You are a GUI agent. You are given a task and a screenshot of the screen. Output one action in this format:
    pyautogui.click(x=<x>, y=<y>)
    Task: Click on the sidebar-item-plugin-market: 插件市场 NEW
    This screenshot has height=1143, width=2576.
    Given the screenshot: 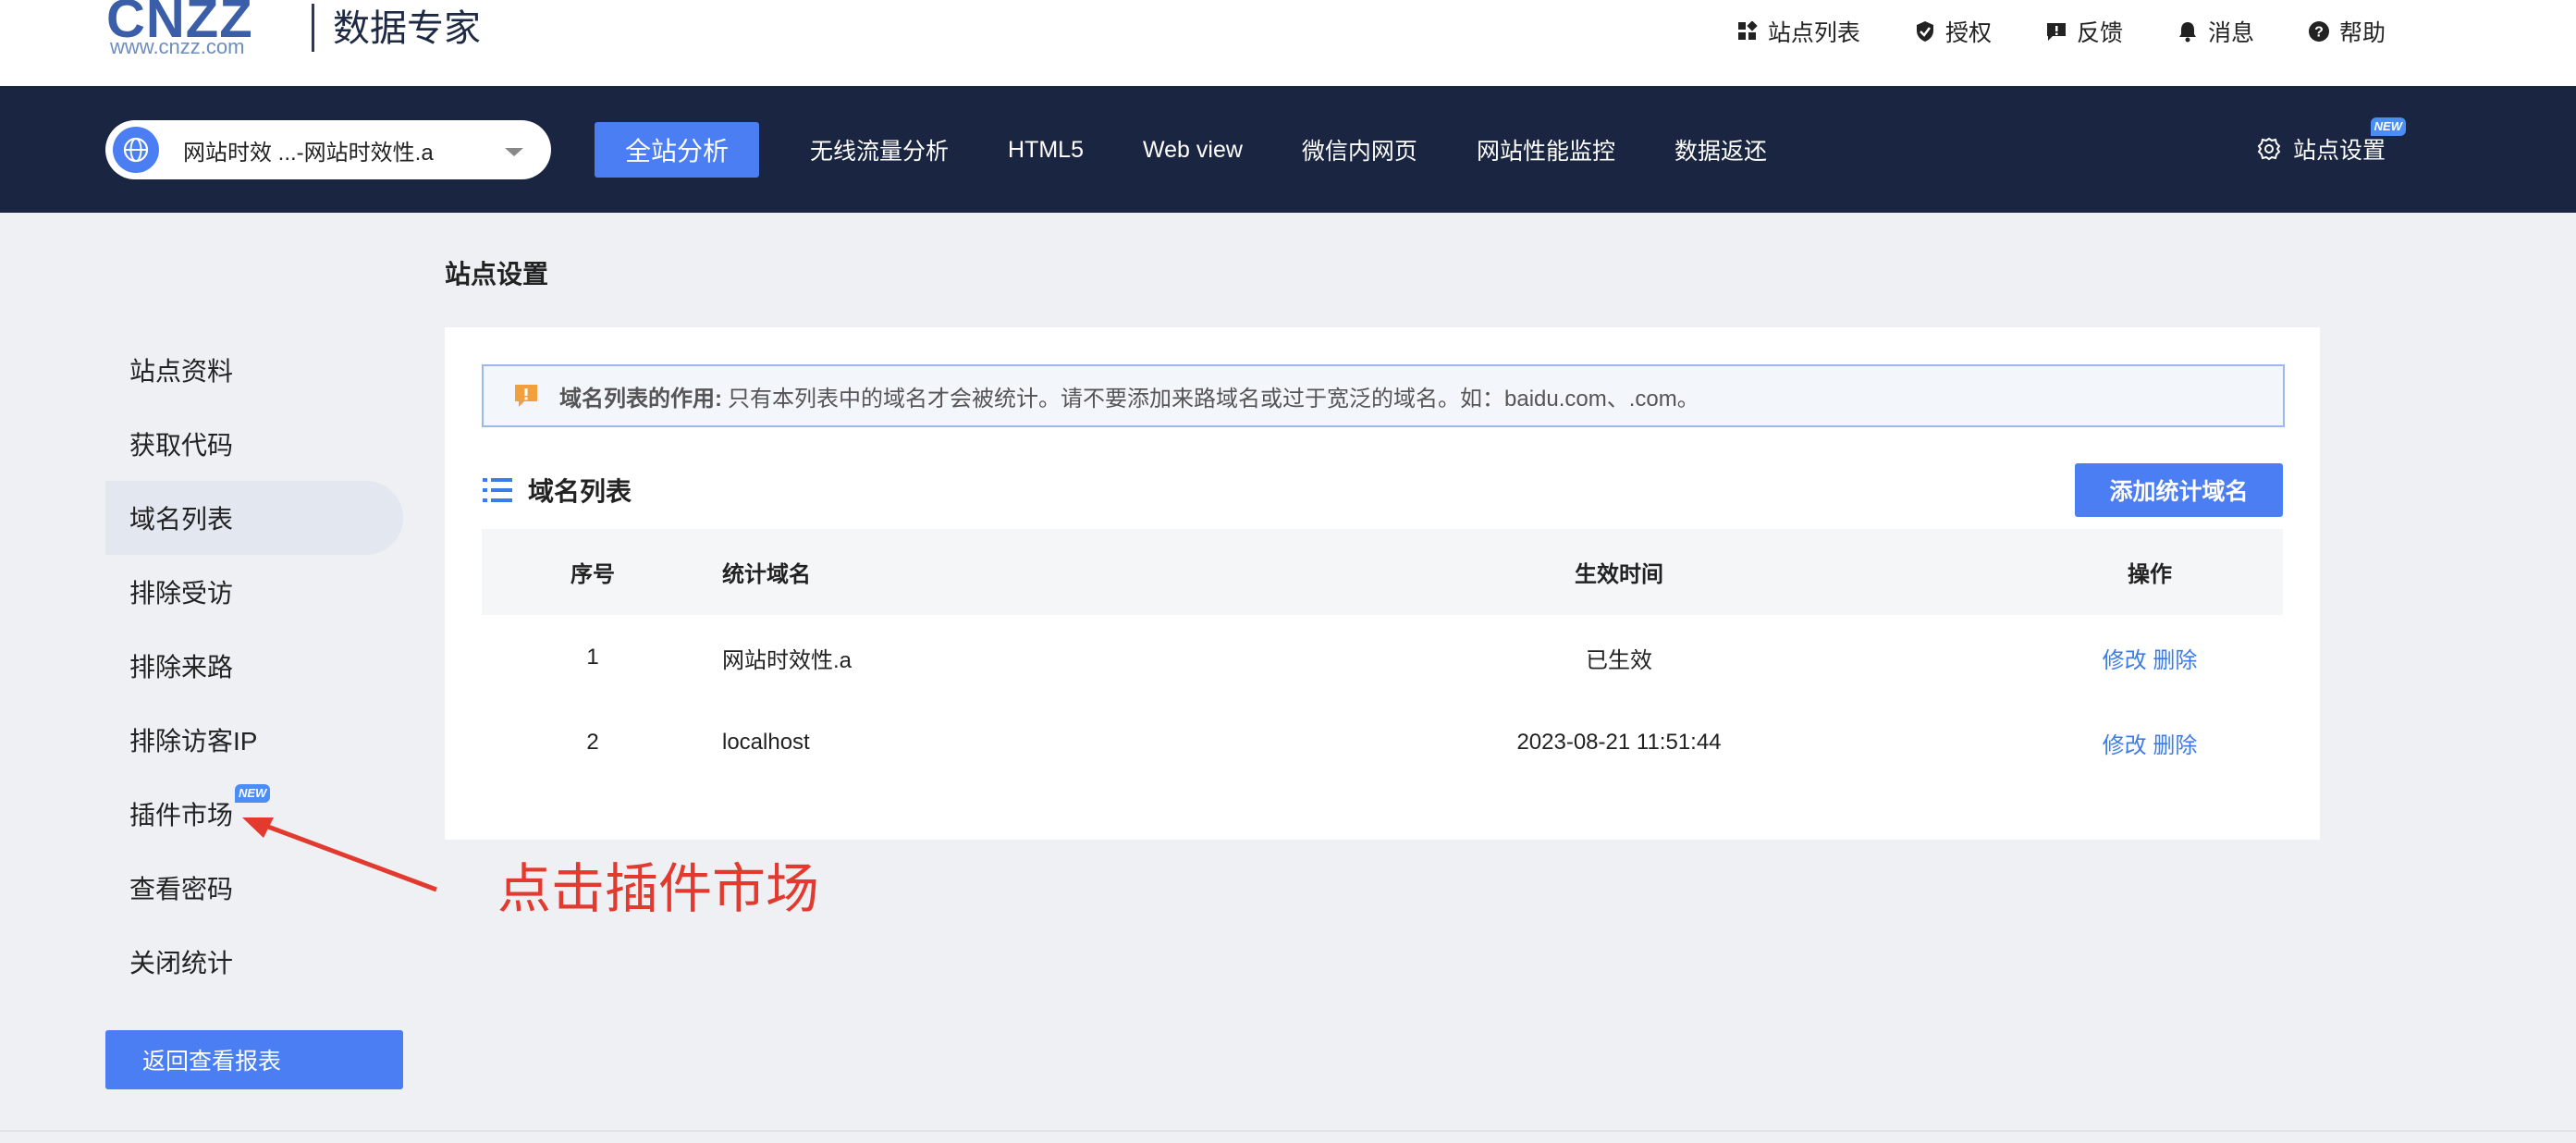 What is the action you would take?
    pyautogui.click(x=254, y=814)
    